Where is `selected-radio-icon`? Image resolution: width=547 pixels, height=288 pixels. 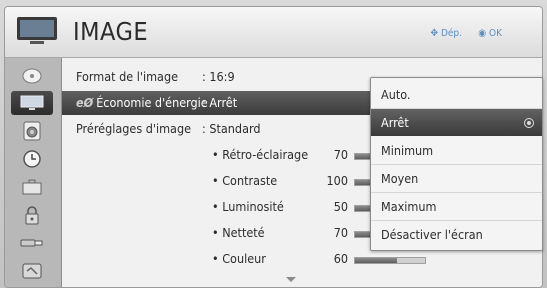 selected-radio-icon is located at coordinates (529, 123).